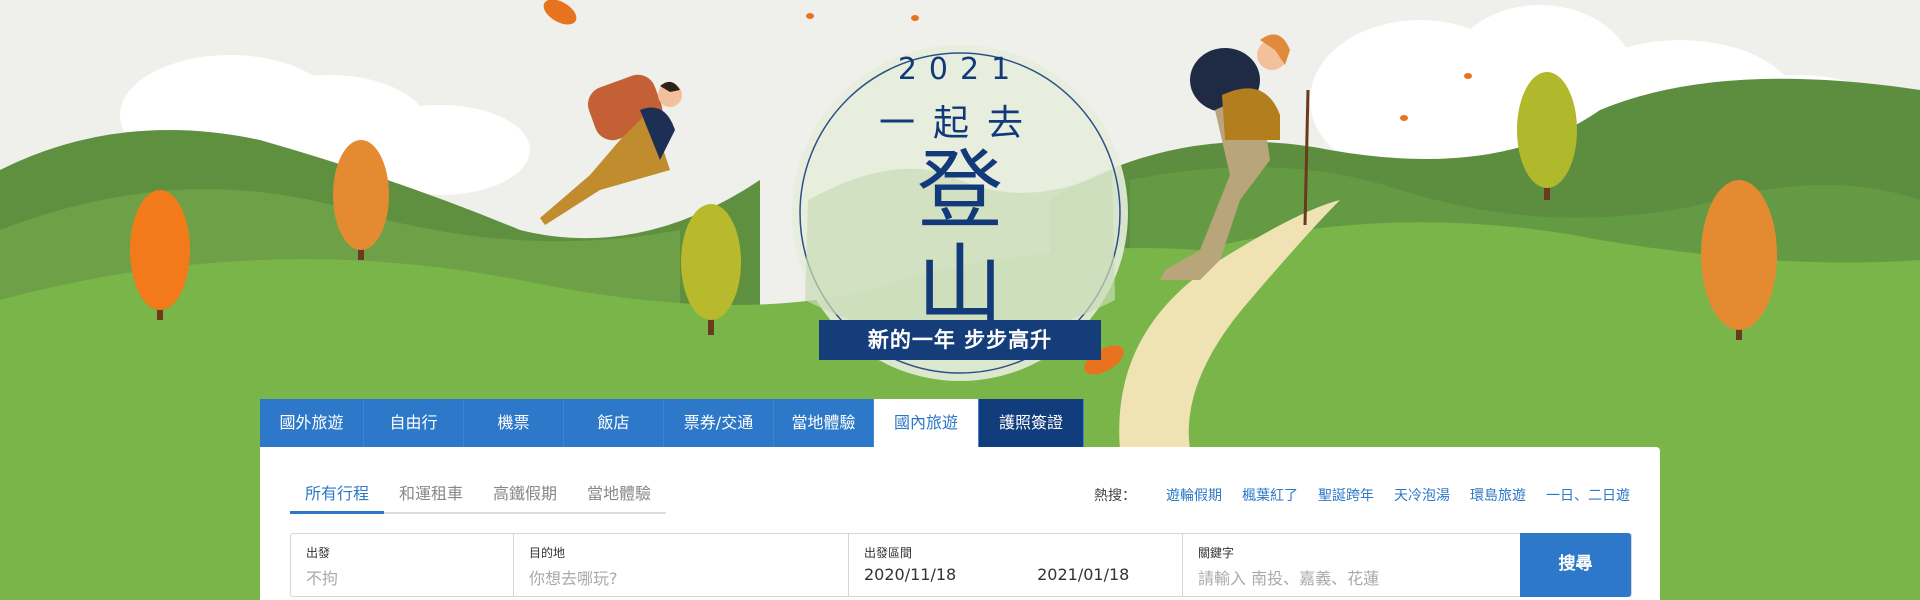 The width and height of the screenshot is (1920, 600). What do you see at coordinates (824, 423) in the screenshot?
I see `tab-local-experience: 當地體驗` at bounding box center [824, 423].